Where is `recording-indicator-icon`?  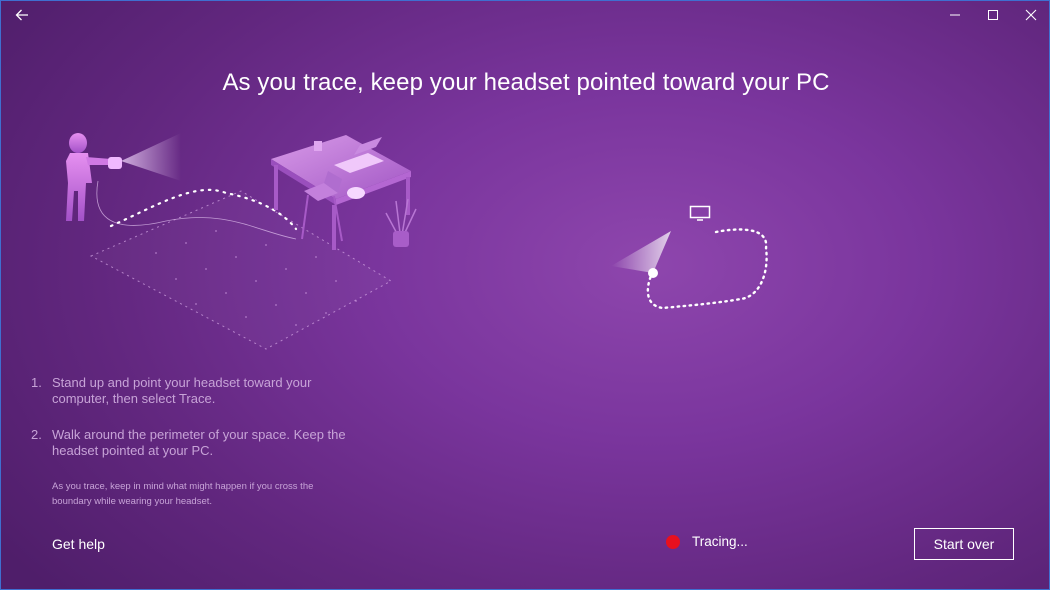
recording-indicator-icon is located at coordinates (673, 541).